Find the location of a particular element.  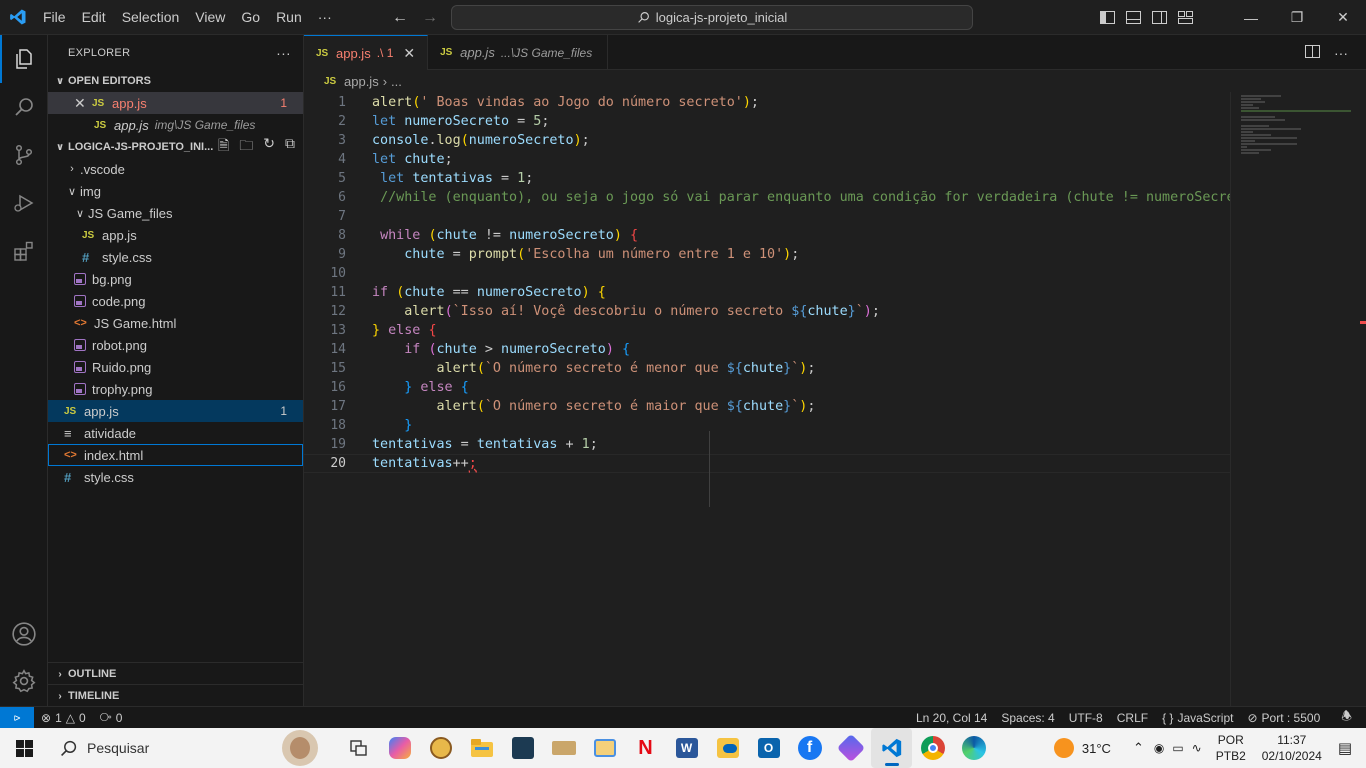

copilot-icon is located at coordinates (399, 748).